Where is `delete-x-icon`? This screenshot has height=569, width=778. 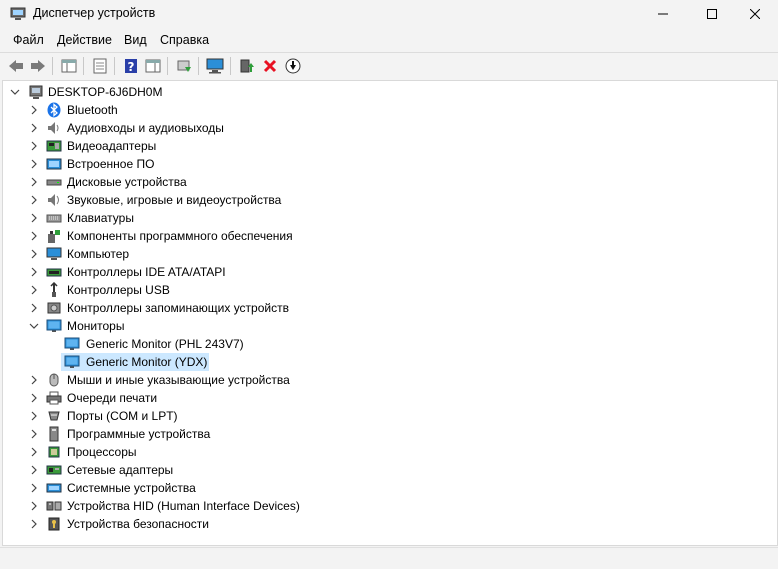
delete-x-icon is located at coordinates (270, 66).